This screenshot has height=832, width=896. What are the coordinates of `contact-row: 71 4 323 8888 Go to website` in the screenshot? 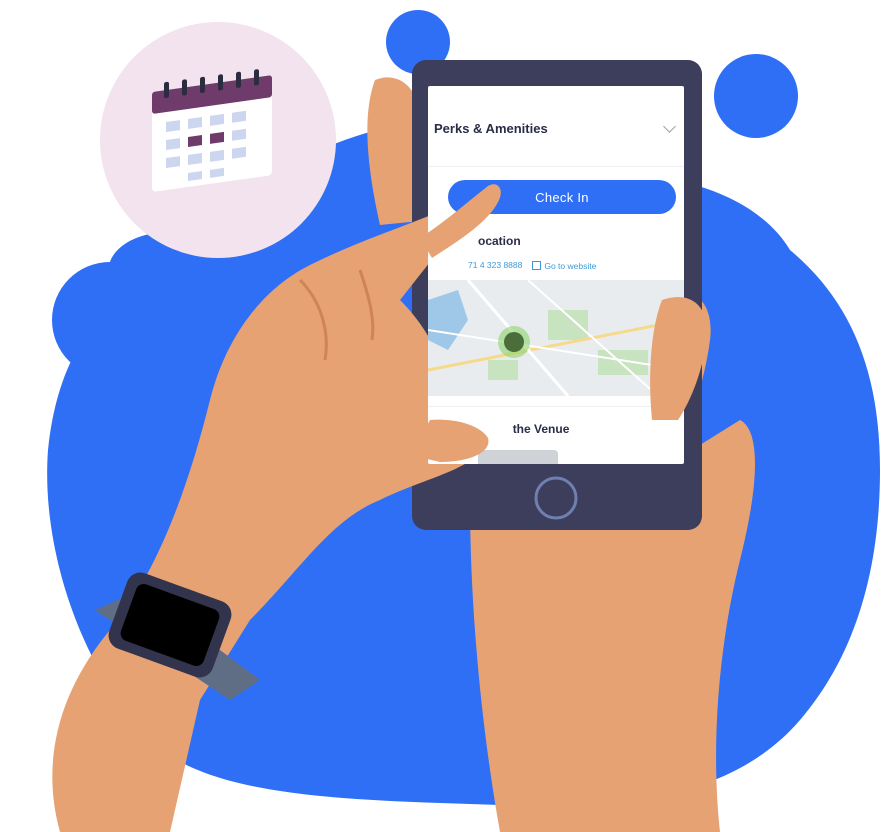 It's located at (532, 265).